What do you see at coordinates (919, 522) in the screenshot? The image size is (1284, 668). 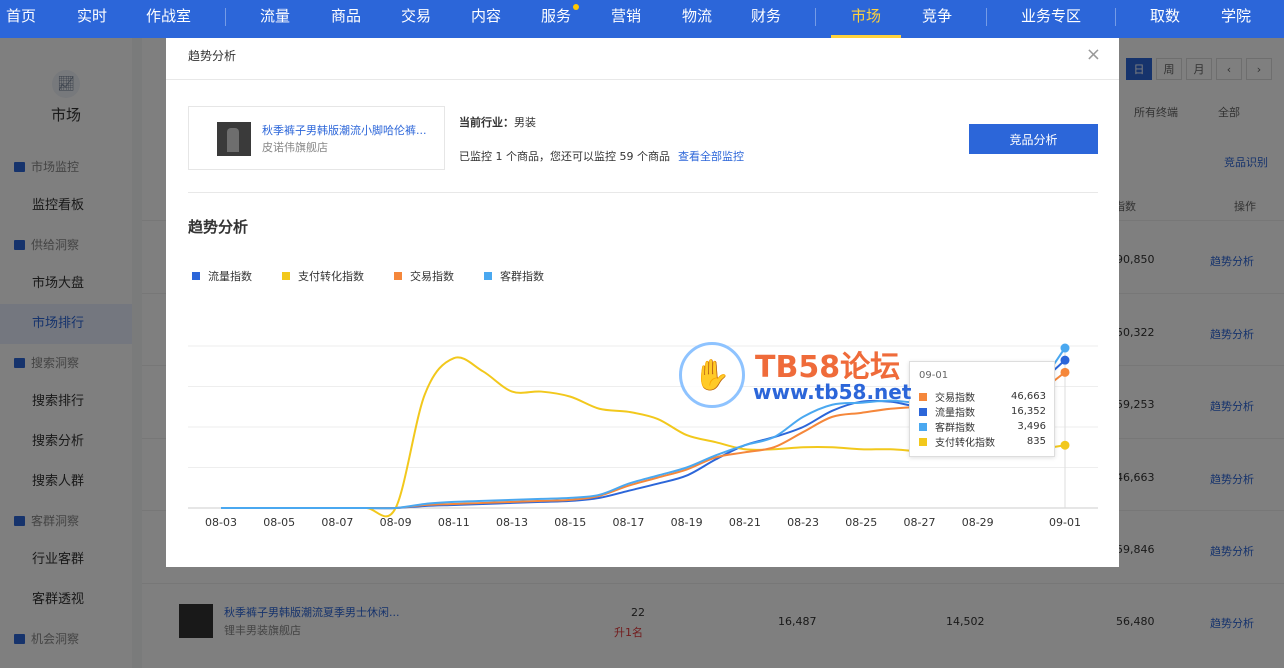 I see `x-tick-label: 08-27` at bounding box center [919, 522].